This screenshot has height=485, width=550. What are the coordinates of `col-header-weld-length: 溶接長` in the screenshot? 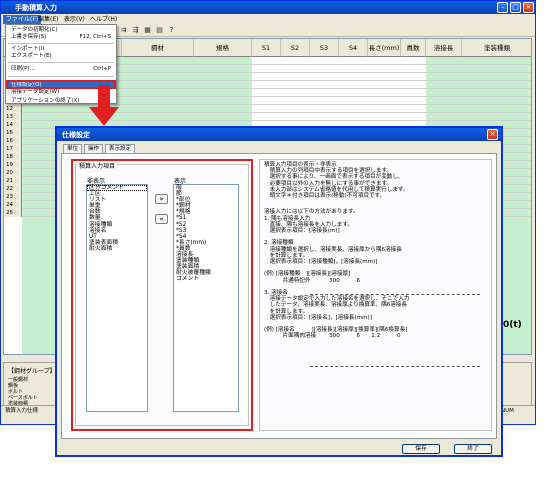 It's located at (444, 48).